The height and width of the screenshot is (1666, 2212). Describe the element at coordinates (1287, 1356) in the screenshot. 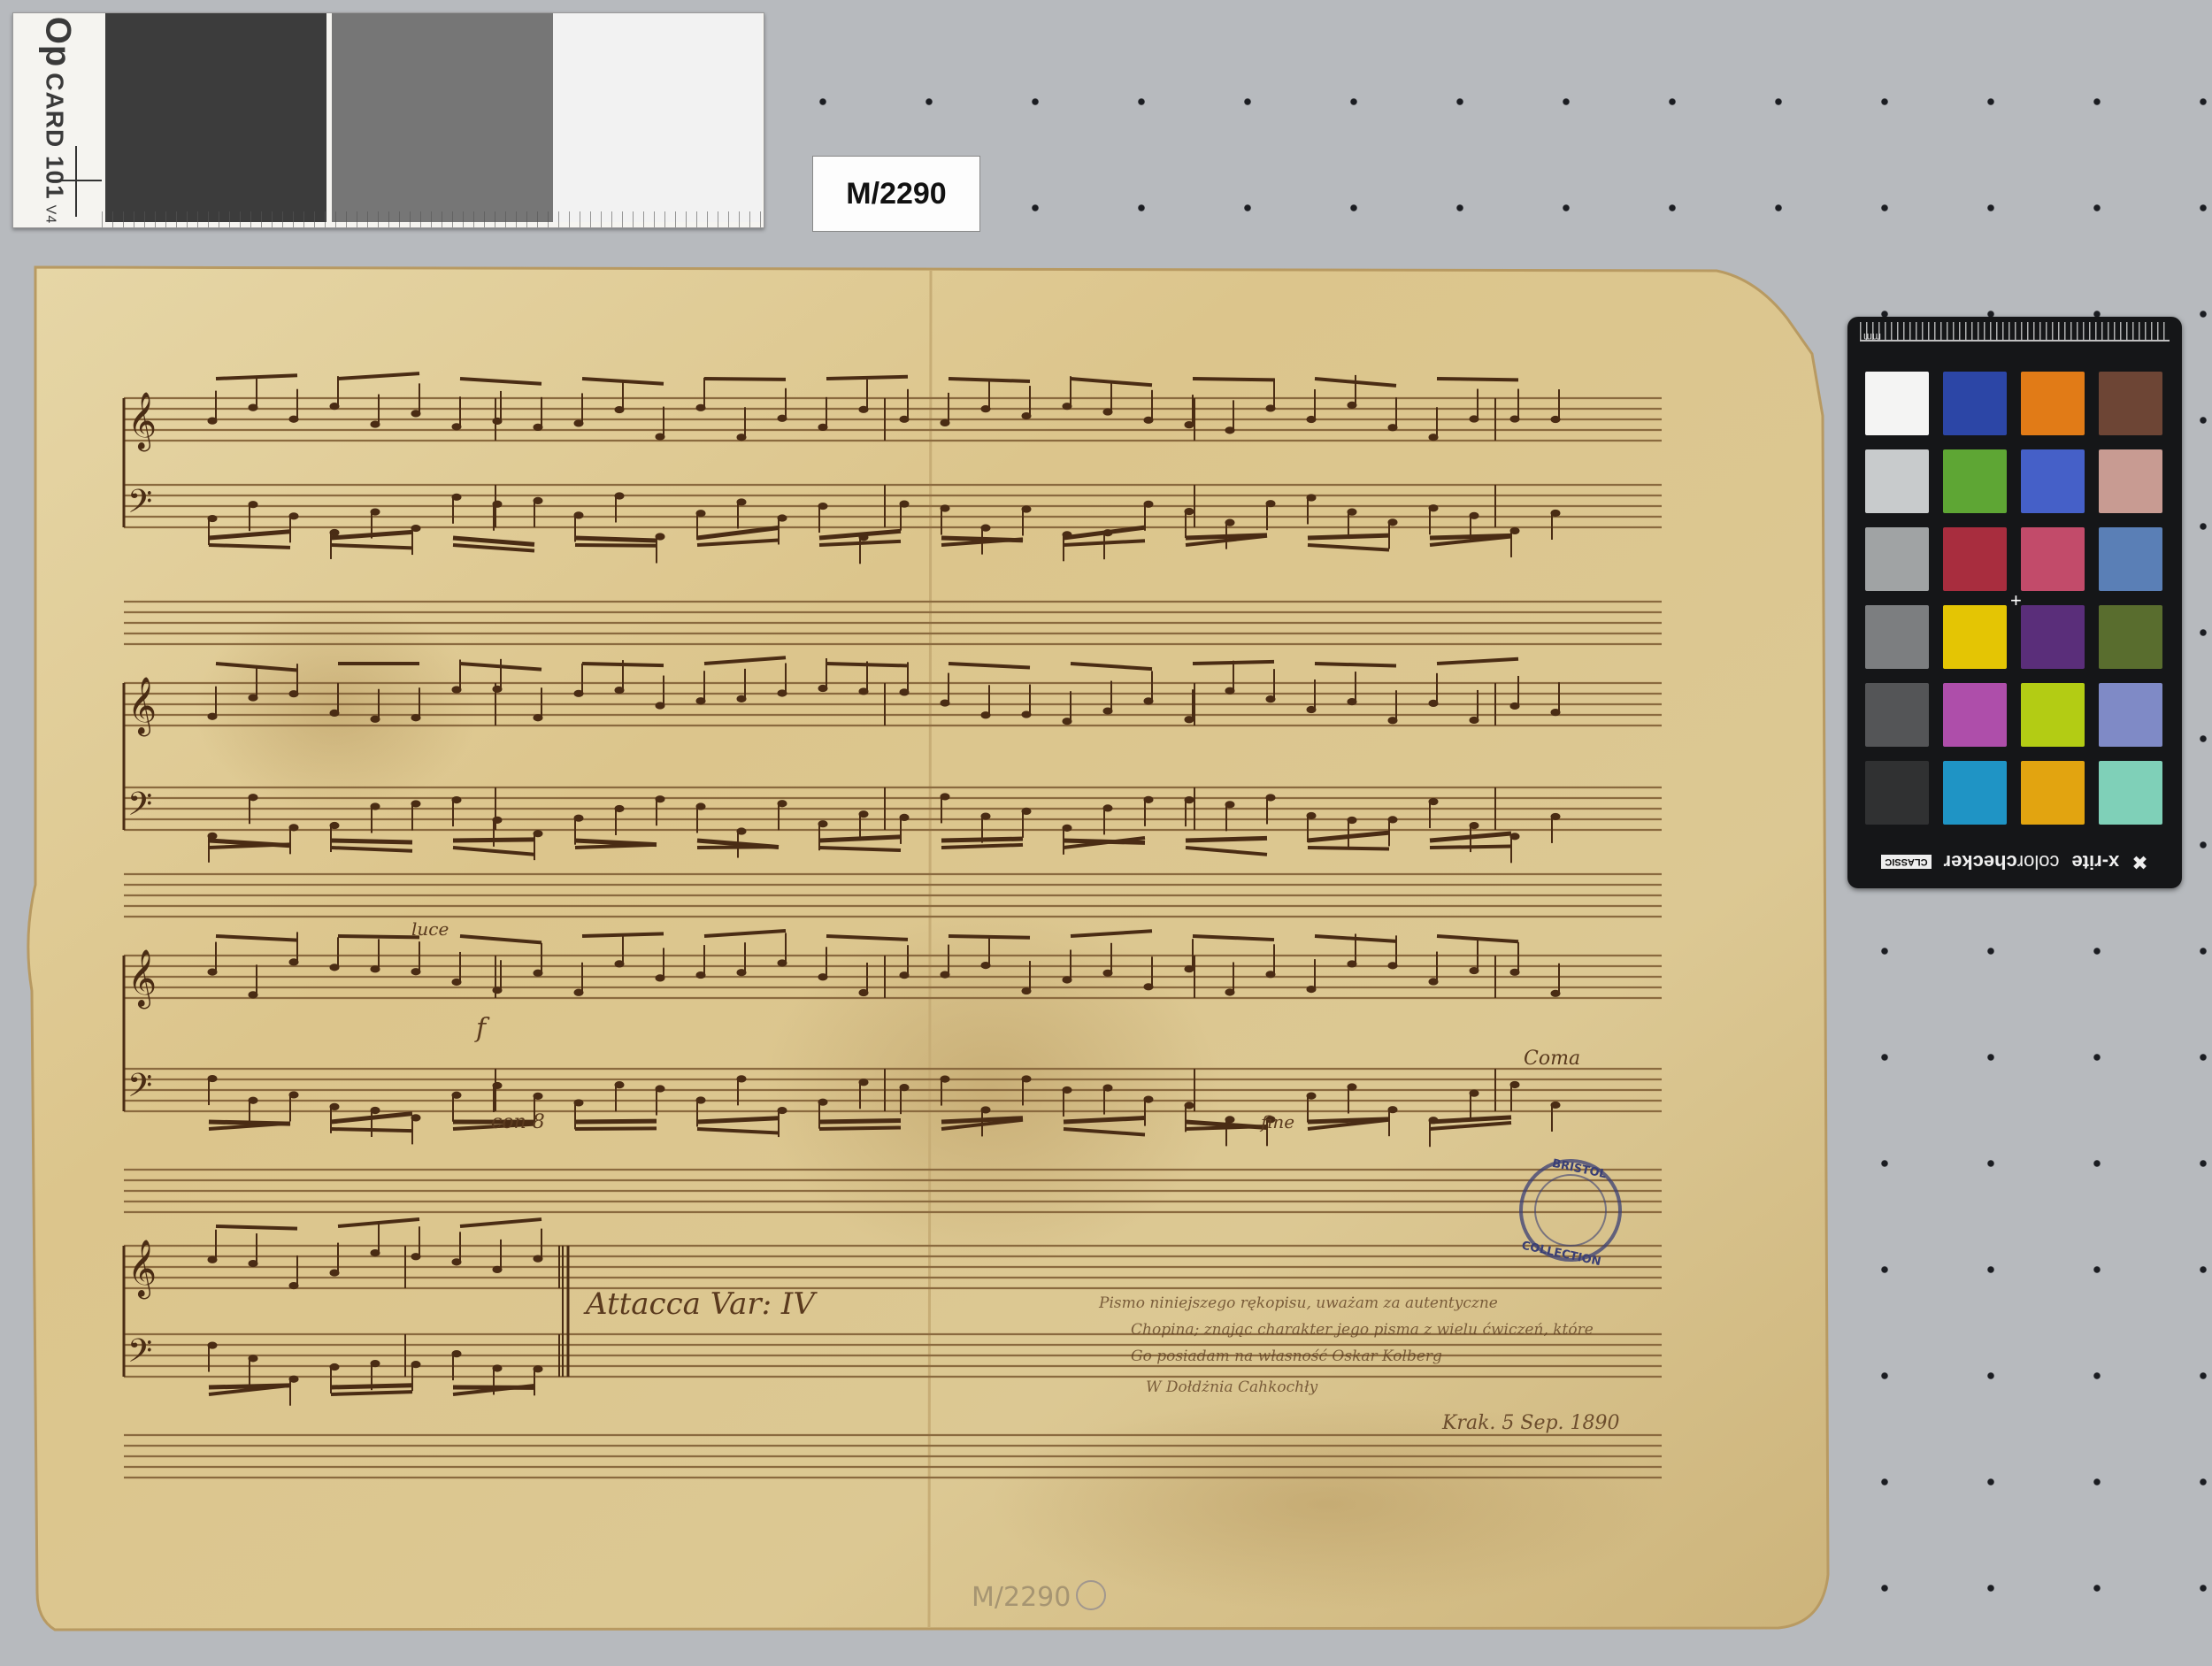

I see `inscription-line-3: Go posiadam na własność Oskar Kolberg` at that location.